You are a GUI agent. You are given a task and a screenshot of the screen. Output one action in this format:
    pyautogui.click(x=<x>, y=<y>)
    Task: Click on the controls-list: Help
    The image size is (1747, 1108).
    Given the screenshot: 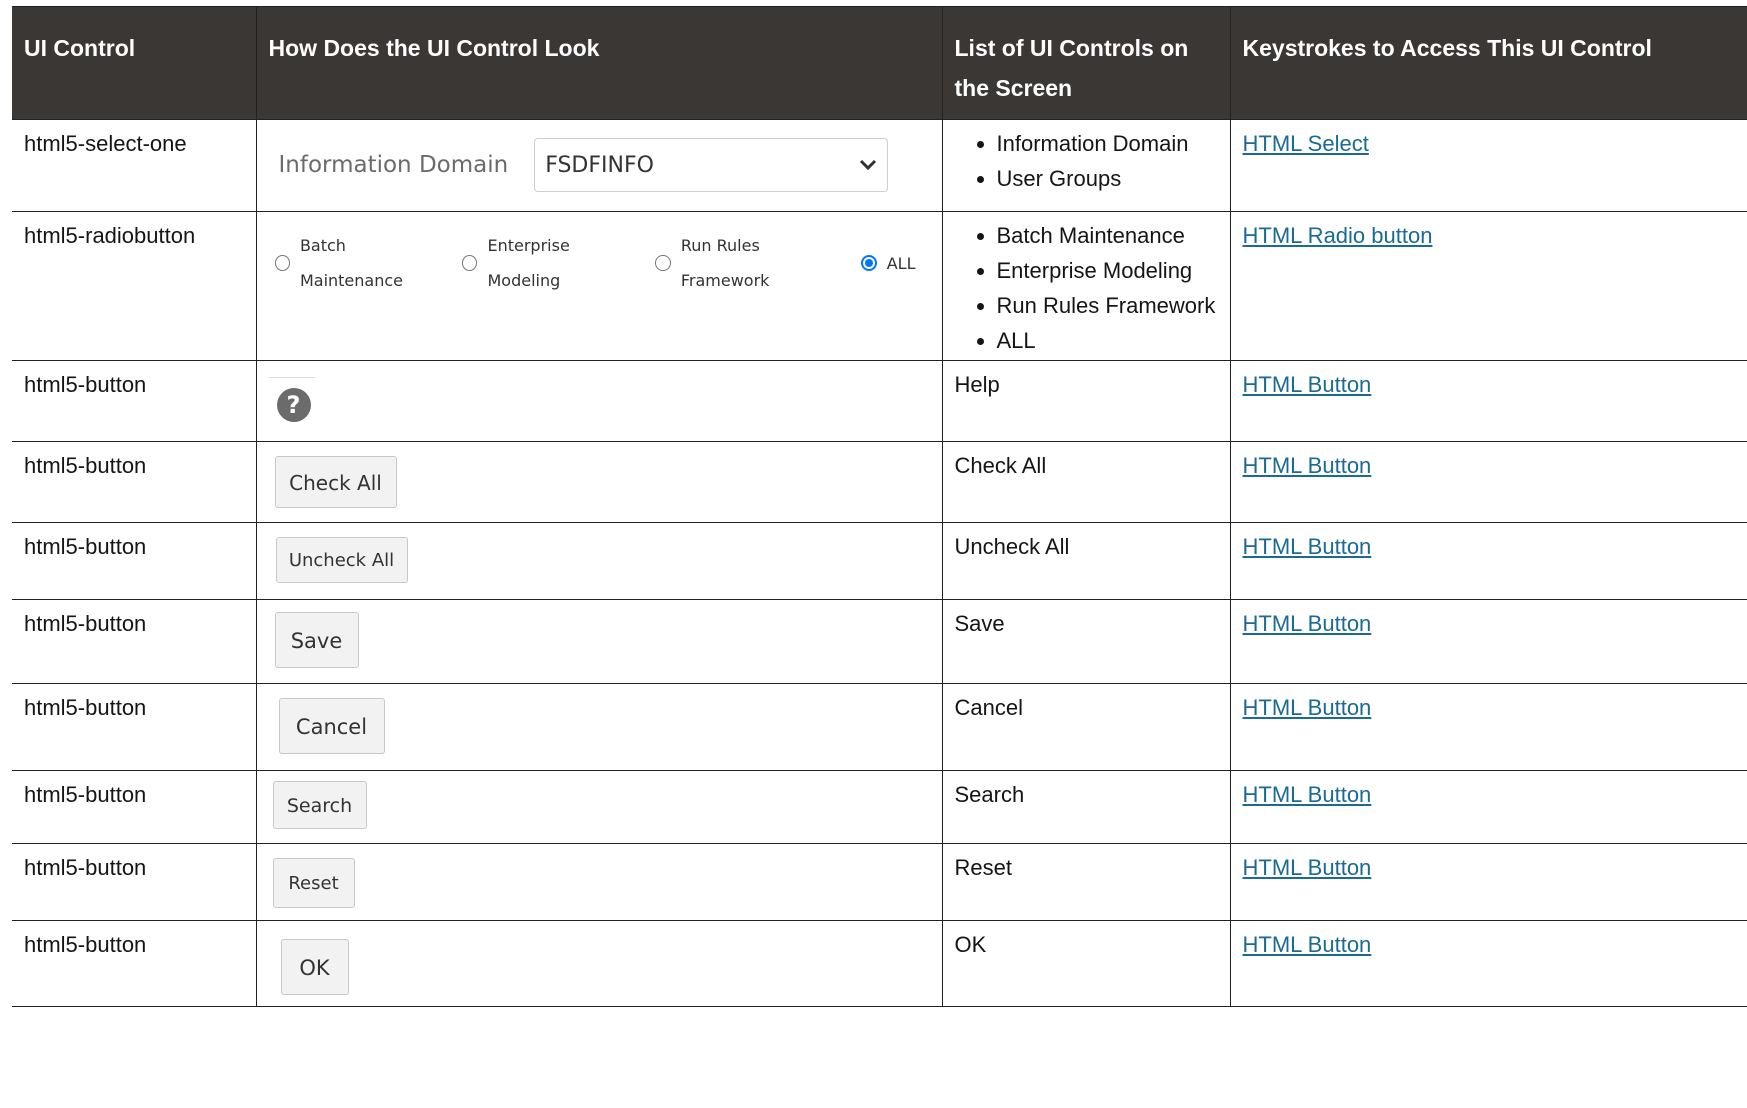 What is the action you would take?
    pyautogui.click(x=1086, y=401)
    